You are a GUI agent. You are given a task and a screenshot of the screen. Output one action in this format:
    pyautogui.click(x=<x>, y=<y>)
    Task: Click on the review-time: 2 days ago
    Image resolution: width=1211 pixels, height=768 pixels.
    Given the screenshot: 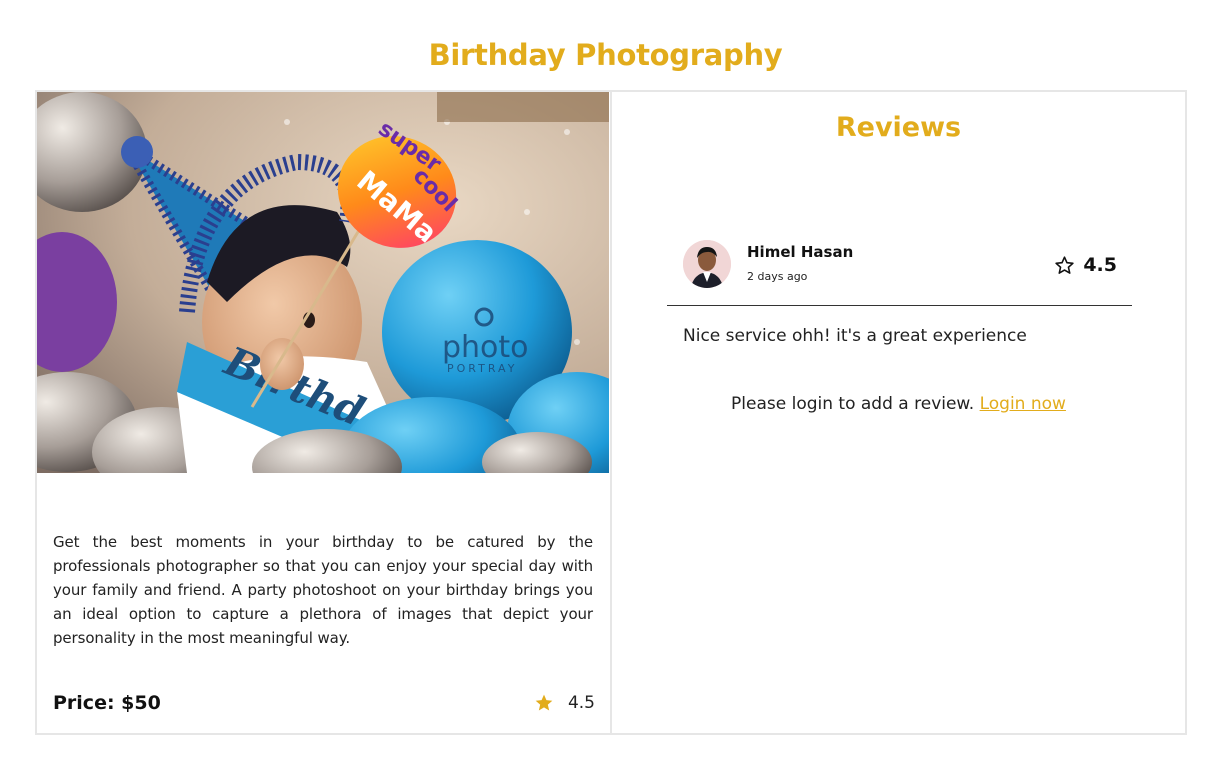 What is the action you would take?
    pyautogui.click(x=777, y=276)
    